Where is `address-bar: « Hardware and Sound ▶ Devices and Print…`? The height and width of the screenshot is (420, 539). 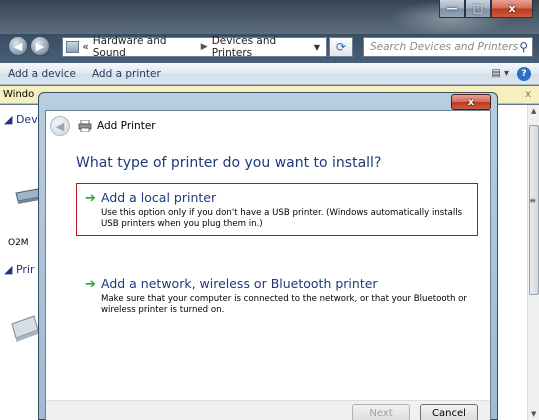
address-bar: « Hardware and Sound ▶ Devices and Print… is located at coordinates (194, 47).